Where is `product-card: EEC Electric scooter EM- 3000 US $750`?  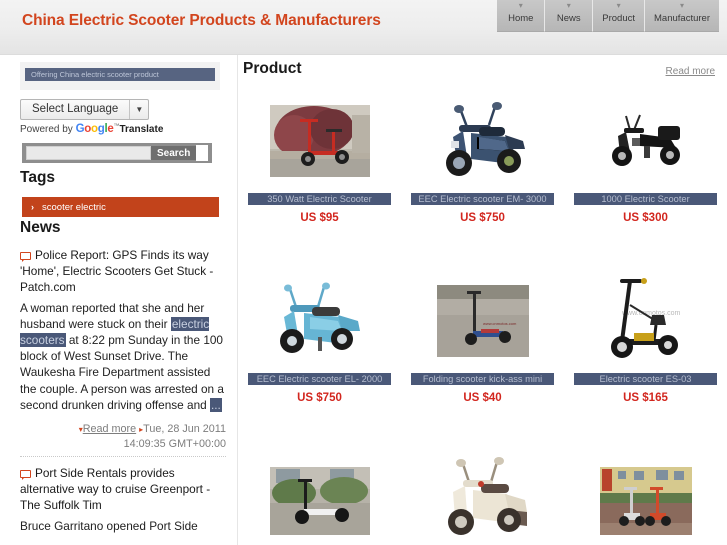
product-card: EEC Electric scooter EM- 3000 US $750 is located at coordinates (482, 177).